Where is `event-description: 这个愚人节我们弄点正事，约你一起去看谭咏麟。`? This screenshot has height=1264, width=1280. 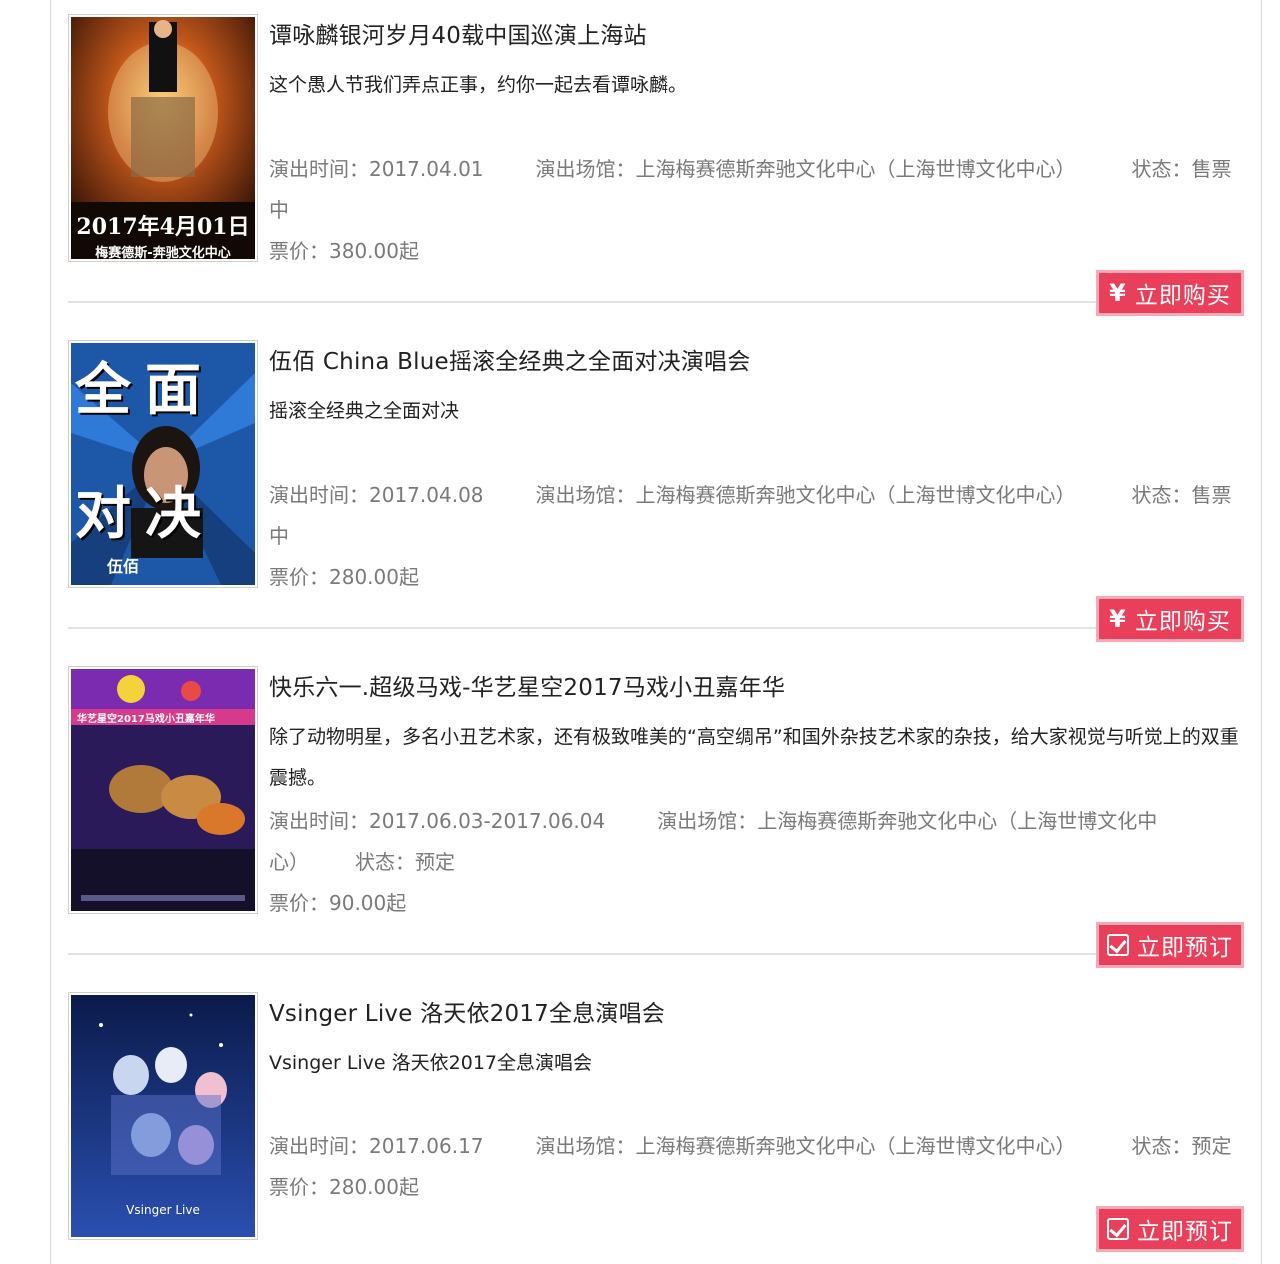 event-description: 这个愚人节我们弄点正事，约你一起去看谭咏麟。 is located at coordinates (478, 85).